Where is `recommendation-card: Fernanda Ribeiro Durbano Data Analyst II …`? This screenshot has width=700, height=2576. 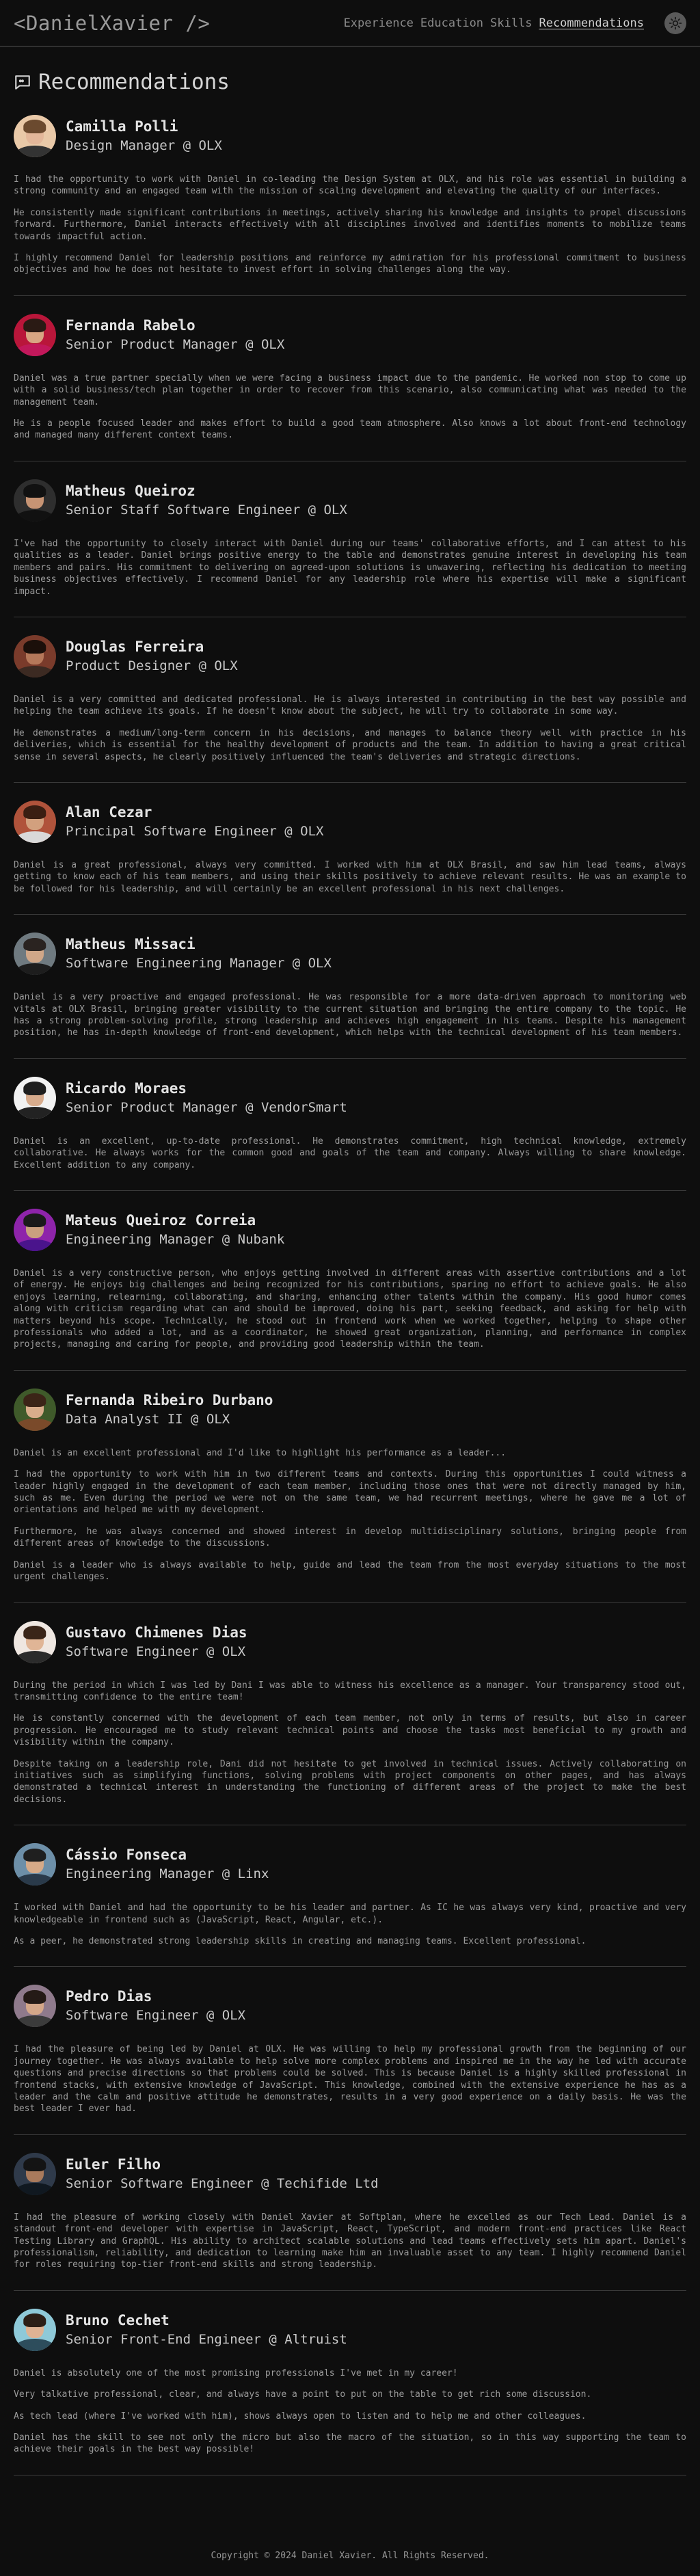 recommendation-card: Fernanda Ribeiro Durbano Data Analyst II … is located at coordinates (350, 1487).